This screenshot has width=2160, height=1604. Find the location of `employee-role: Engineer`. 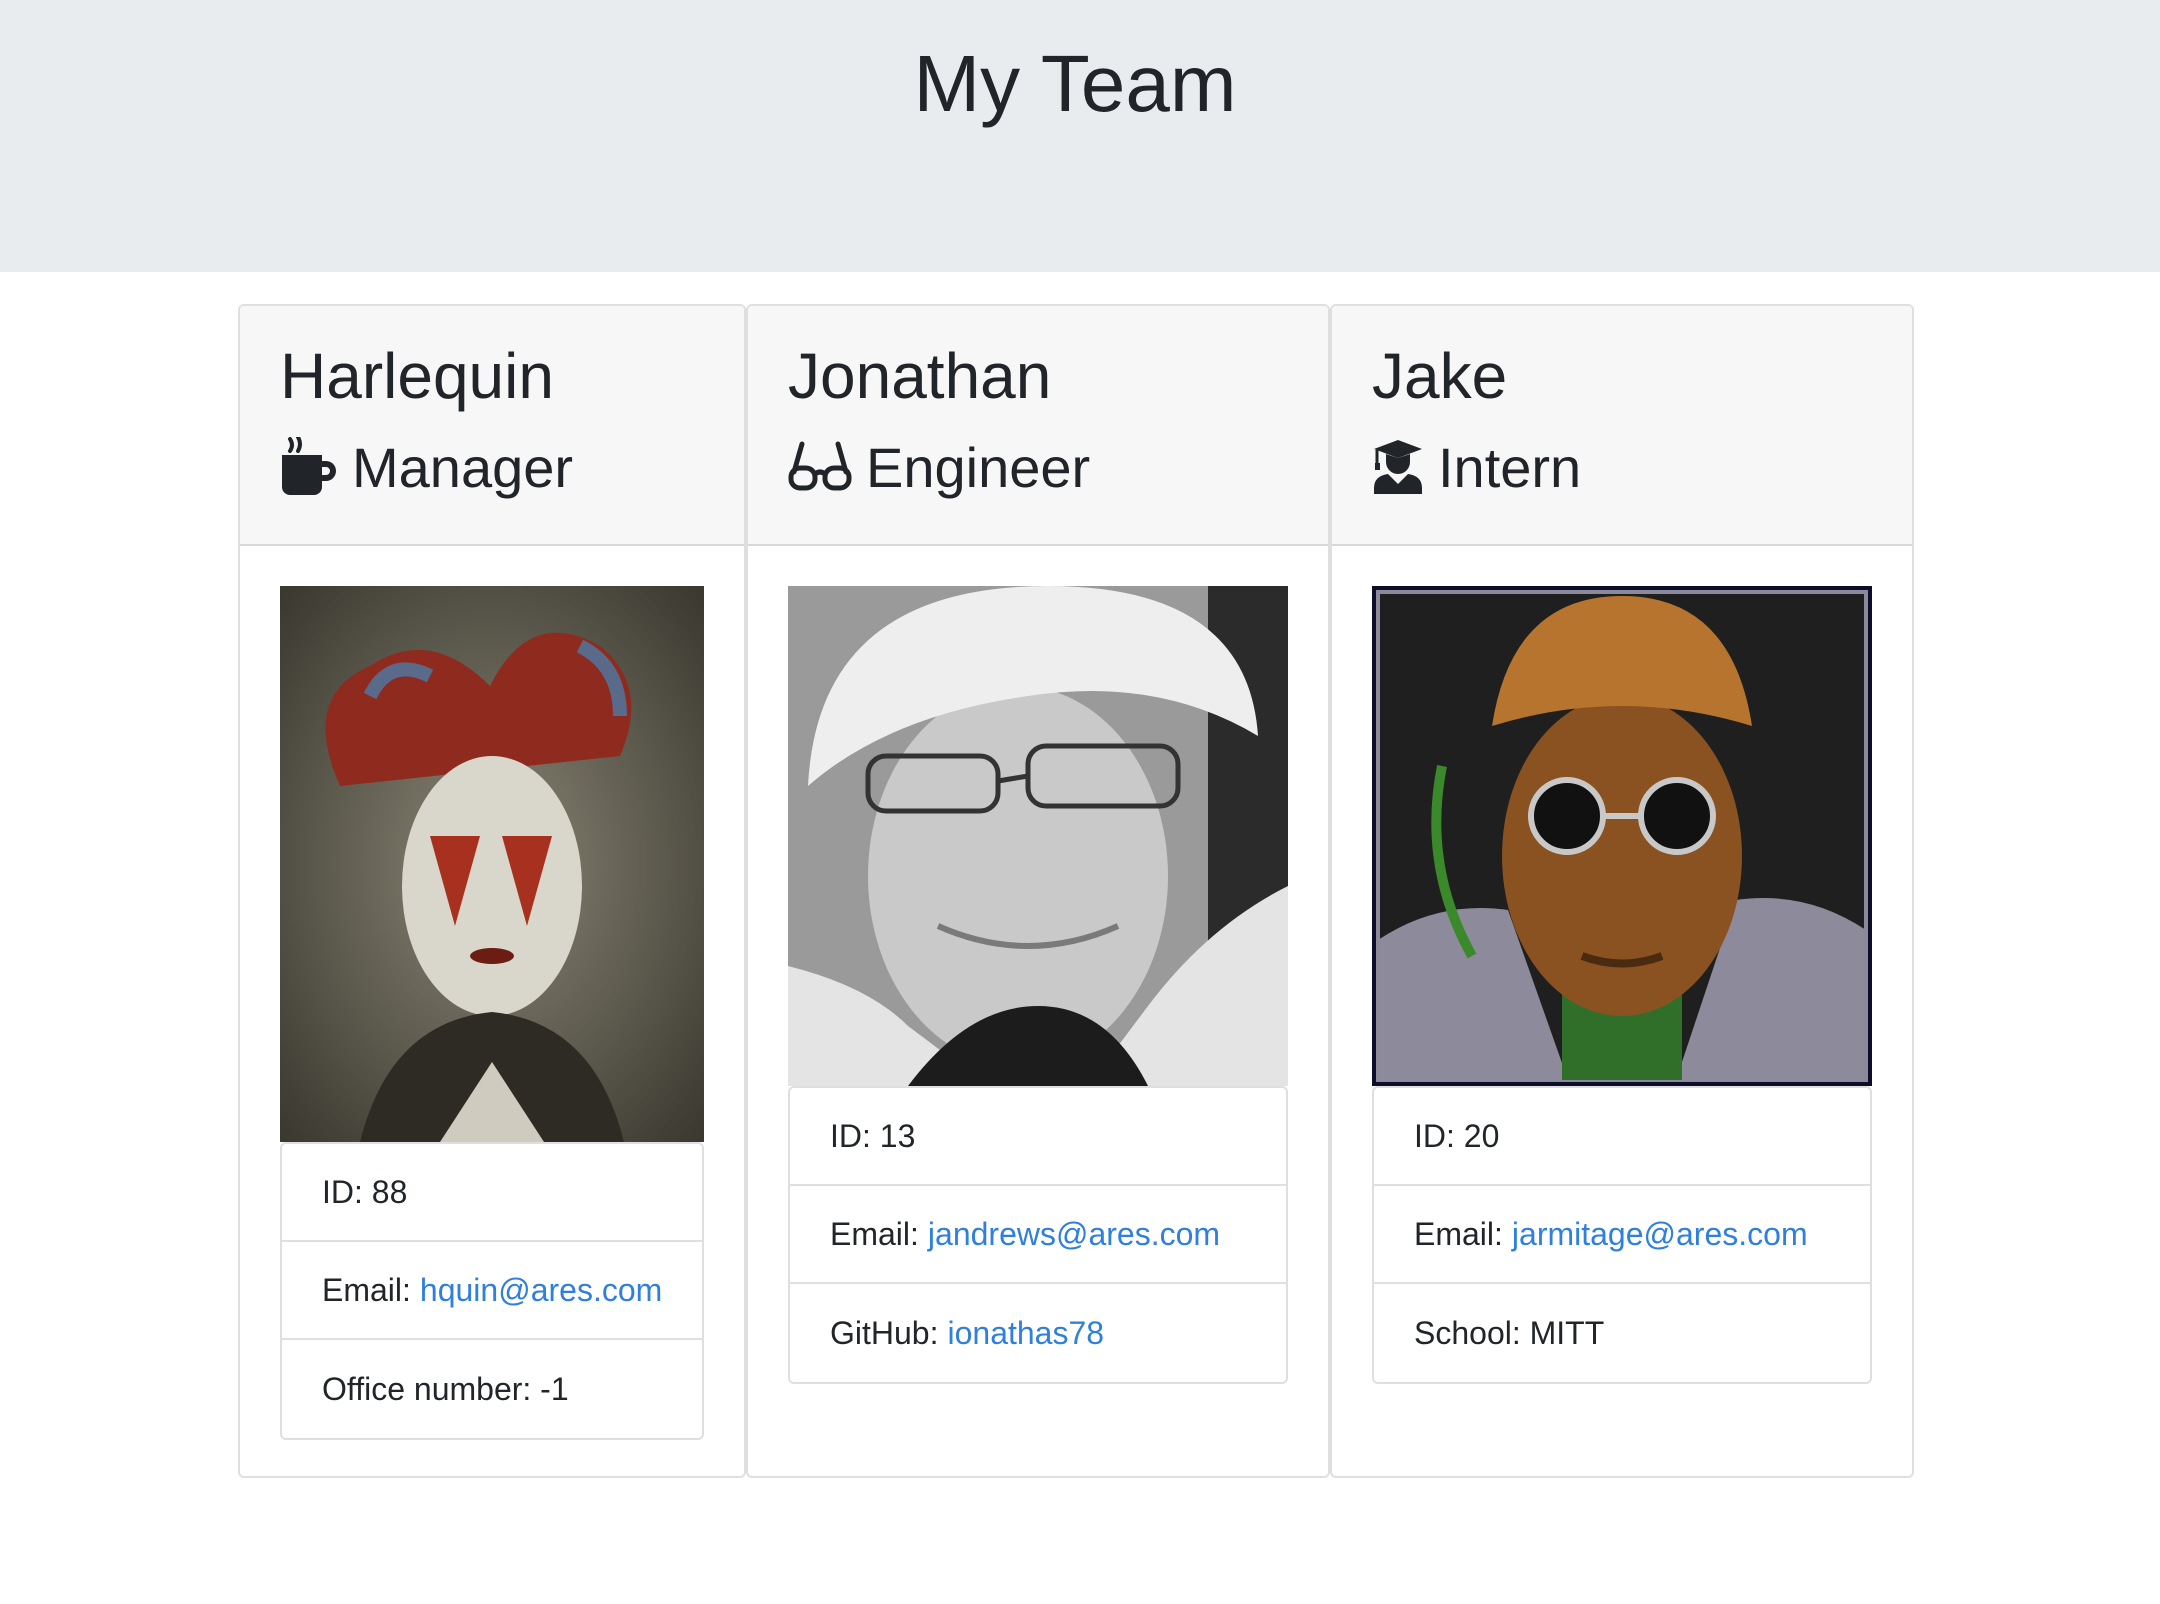

employee-role: Engineer is located at coordinates (939, 468).